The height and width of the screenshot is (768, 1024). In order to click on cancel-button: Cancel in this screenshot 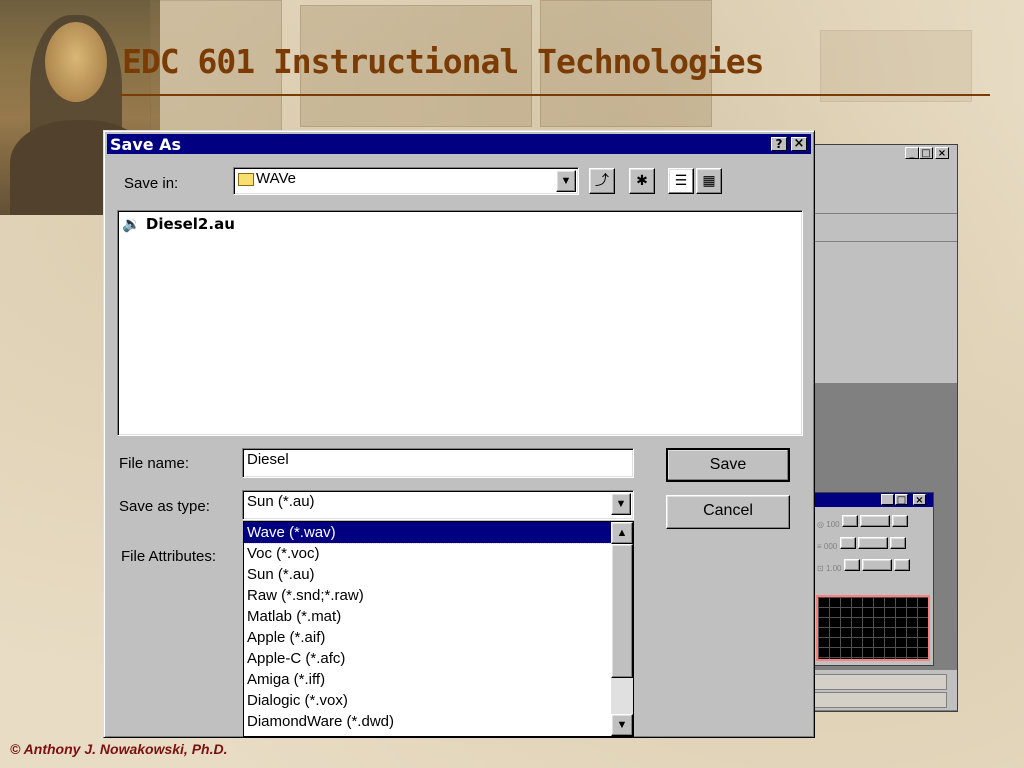, I will do `click(728, 512)`.